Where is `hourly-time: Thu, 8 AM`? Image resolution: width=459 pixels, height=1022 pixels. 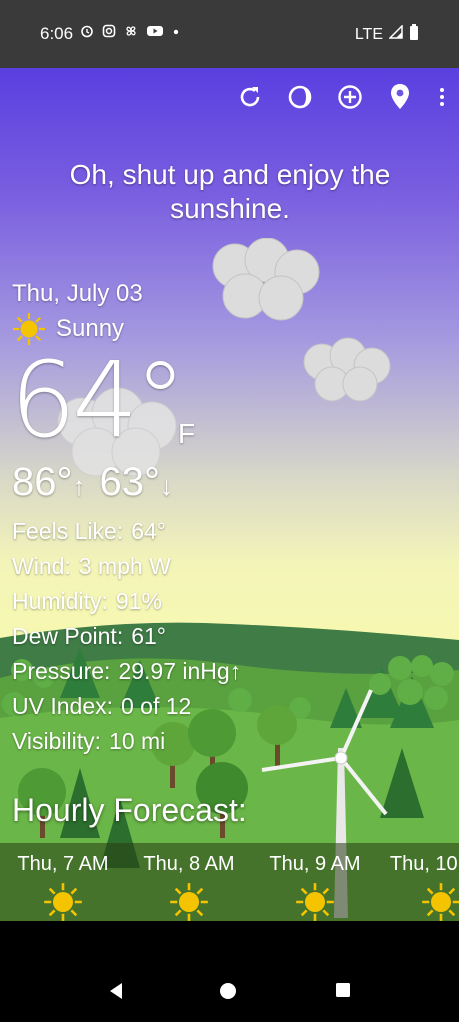 hourly-time: Thu, 8 AM is located at coordinates (189, 864).